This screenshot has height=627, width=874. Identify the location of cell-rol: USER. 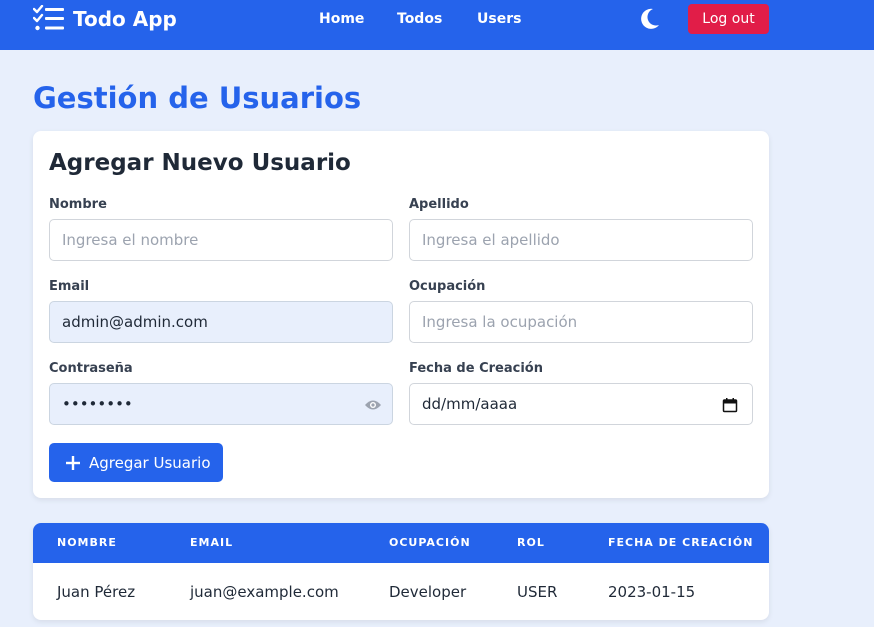
(537, 592).